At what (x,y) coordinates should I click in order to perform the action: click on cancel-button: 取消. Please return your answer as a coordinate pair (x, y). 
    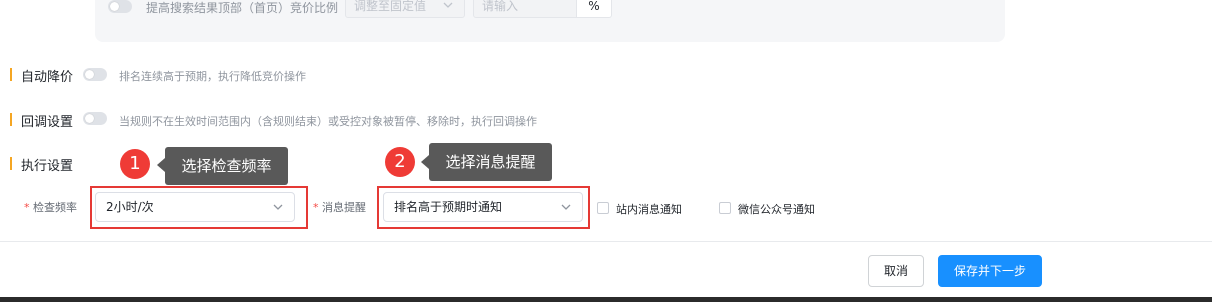
    Looking at the image, I should click on (896, 271).